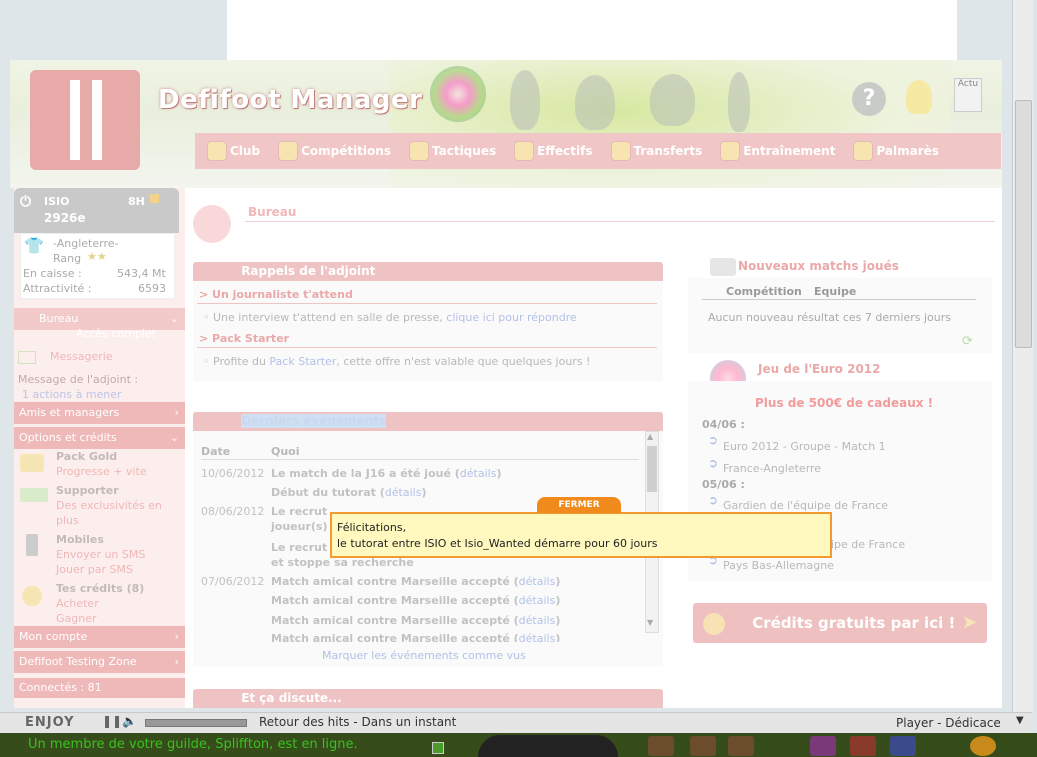 The image size is (1037, 757). Describe the element at coordinates (212, 224) in the screenshot. I see `bureau-icon` at that location.